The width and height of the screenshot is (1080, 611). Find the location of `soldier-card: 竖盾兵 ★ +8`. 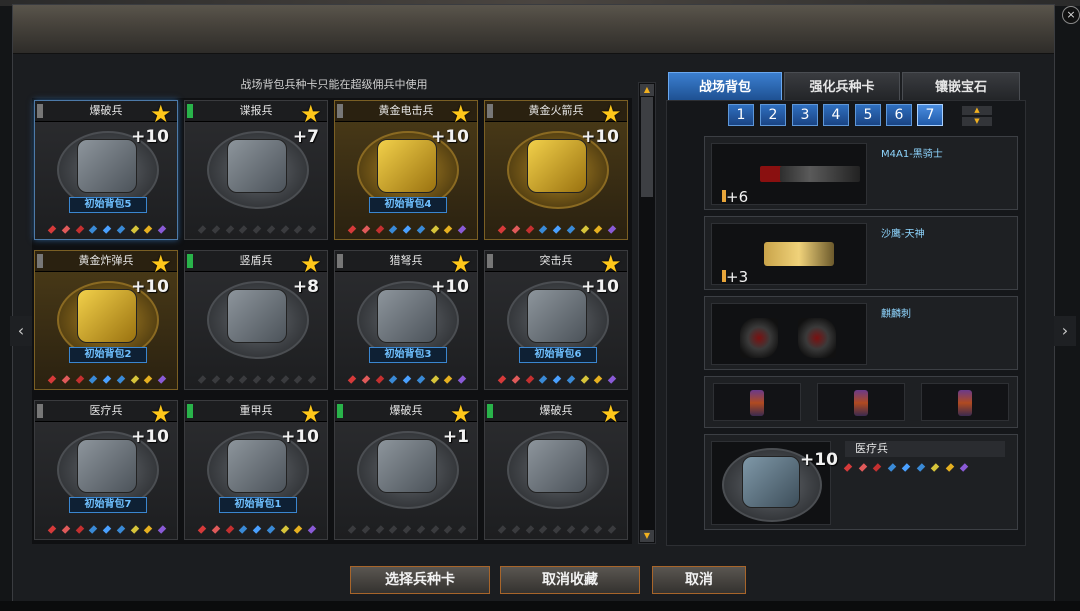

soldier-card: 竖盾兵 ★ +8 is located at coordinates (256, 320).